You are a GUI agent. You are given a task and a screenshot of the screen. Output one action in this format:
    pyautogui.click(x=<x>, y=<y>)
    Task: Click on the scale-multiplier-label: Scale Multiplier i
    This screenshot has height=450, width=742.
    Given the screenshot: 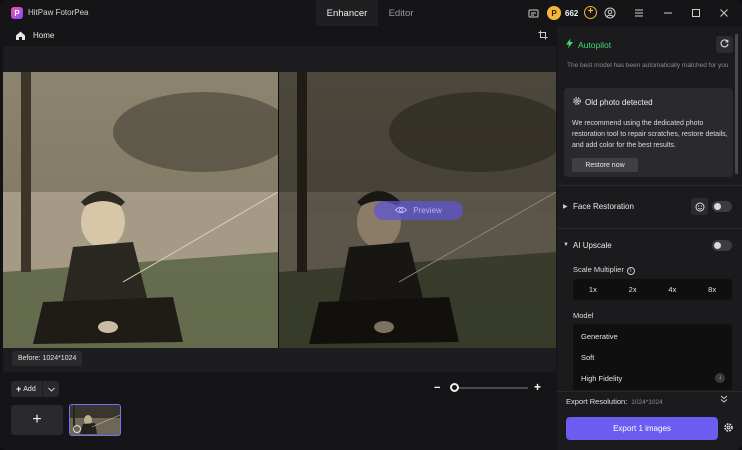 What is the action you would take?
    pyautogui.click(x=604, y=270)
    